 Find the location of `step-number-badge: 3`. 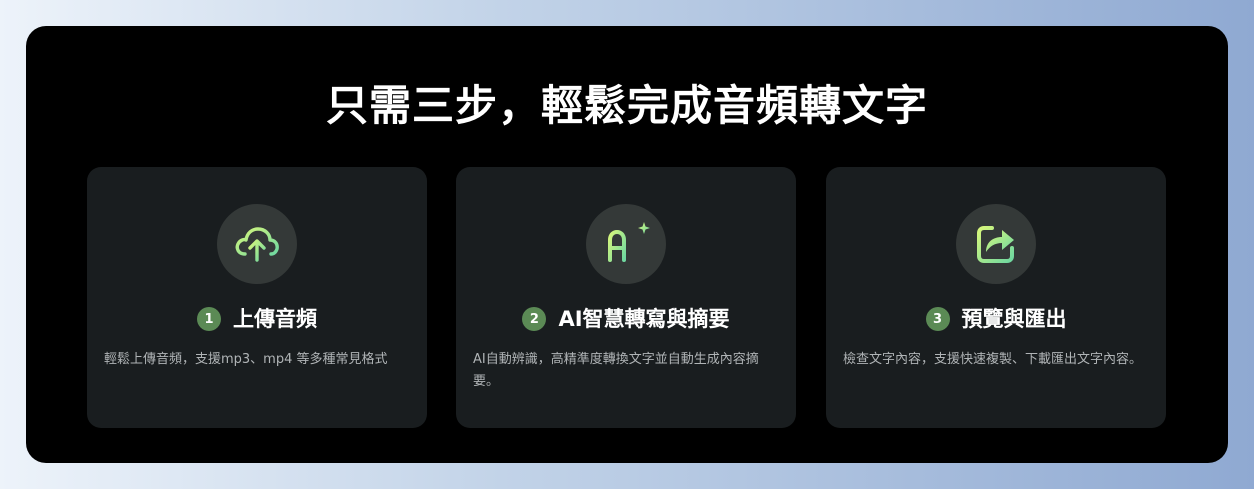

step-number-badge: 3 is located at coordinates (937, 319).